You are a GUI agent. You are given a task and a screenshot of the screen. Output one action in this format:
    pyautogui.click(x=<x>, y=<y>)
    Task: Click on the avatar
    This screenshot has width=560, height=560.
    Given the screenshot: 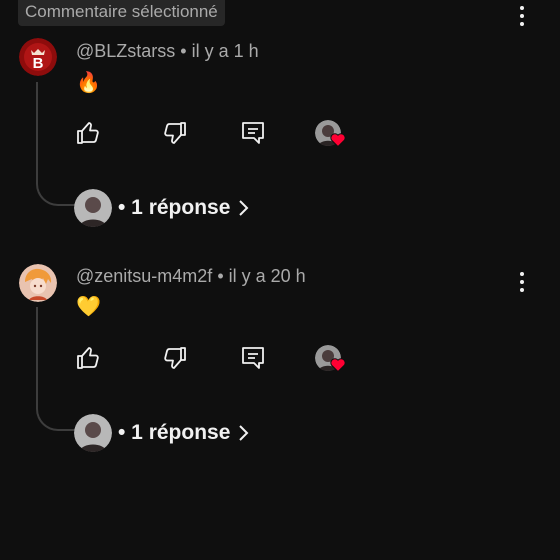 What is the action you would take?
    pyautogui.click(x=38, y=283)
    